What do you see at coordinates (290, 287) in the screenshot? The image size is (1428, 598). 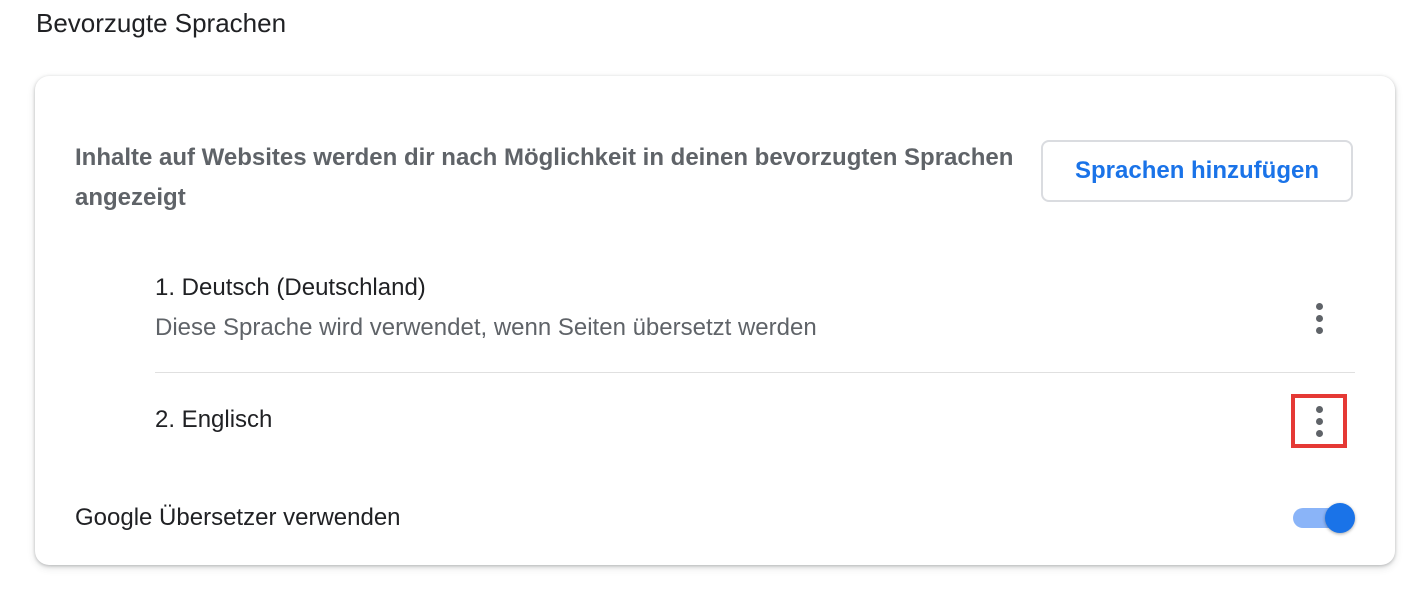 I see `language-name: 1. Deutsch (Deutschland)` at bounding box center [290, 287].